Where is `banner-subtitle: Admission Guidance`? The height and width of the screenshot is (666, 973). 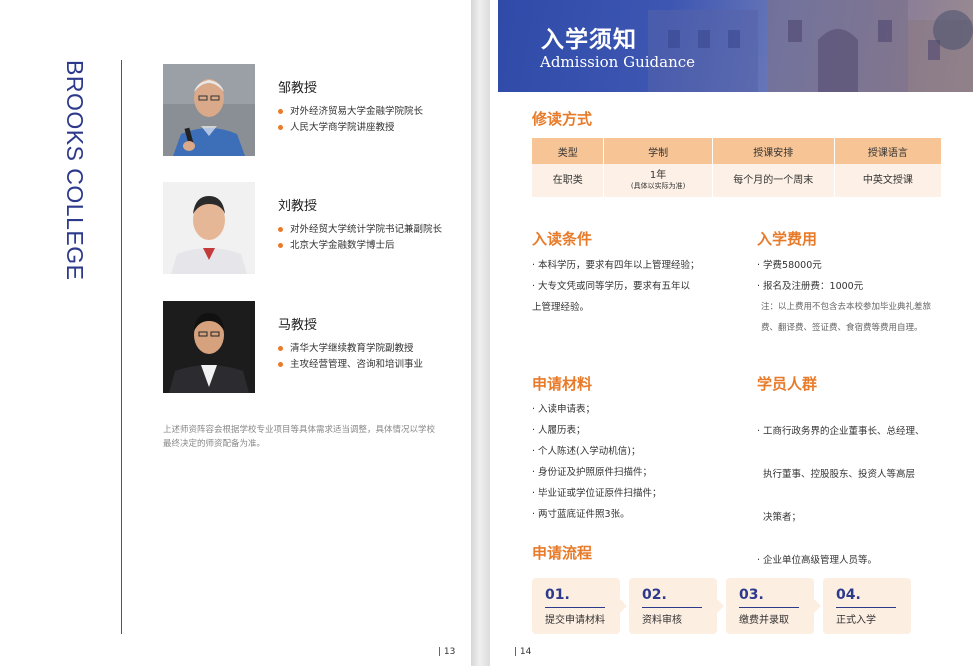
banner-subtitle: Admission Guidance is located at coordinates (618, 62).